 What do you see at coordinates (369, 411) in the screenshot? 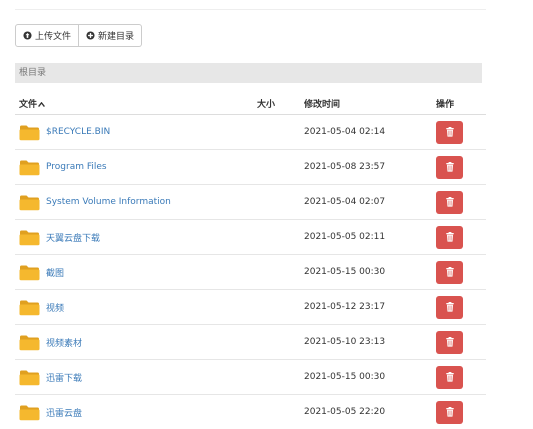
I see `file-modified-time: 2021-05-05 22:20` at bounding box center [369, 411].